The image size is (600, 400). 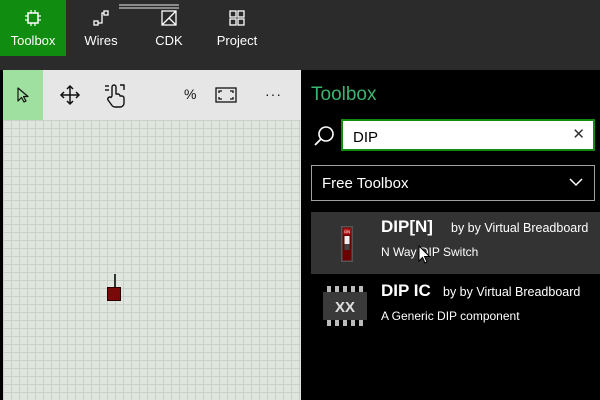 What do you see at coordinates (453, 183) in the screenshot?
I see `toolbox-source-dropdown: Free Toolbox` at bounding box center [453, 183].